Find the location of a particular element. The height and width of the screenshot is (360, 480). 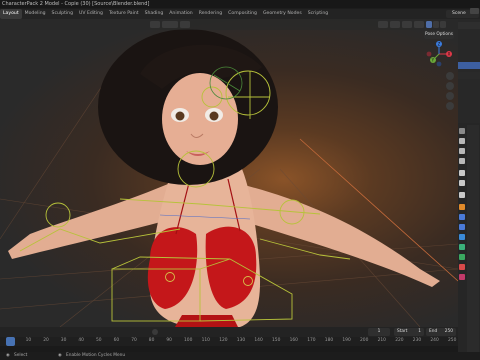

material-properties-icon is located at coordinates (462, 267).